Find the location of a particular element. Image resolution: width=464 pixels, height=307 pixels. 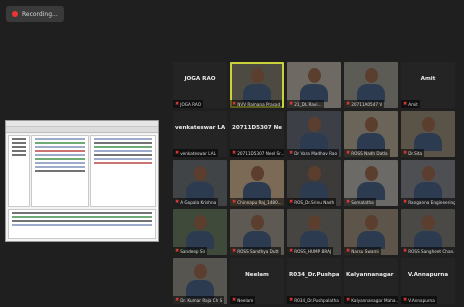

participant-label: Dr Vara Madhav Rao is located at coordinates (316, 153).